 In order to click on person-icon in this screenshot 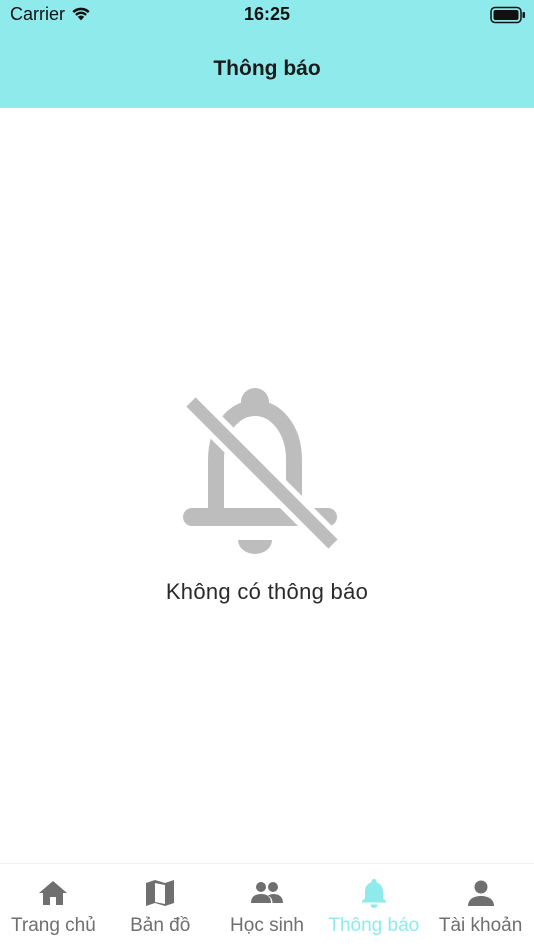, I will do `click(480, 893)`.